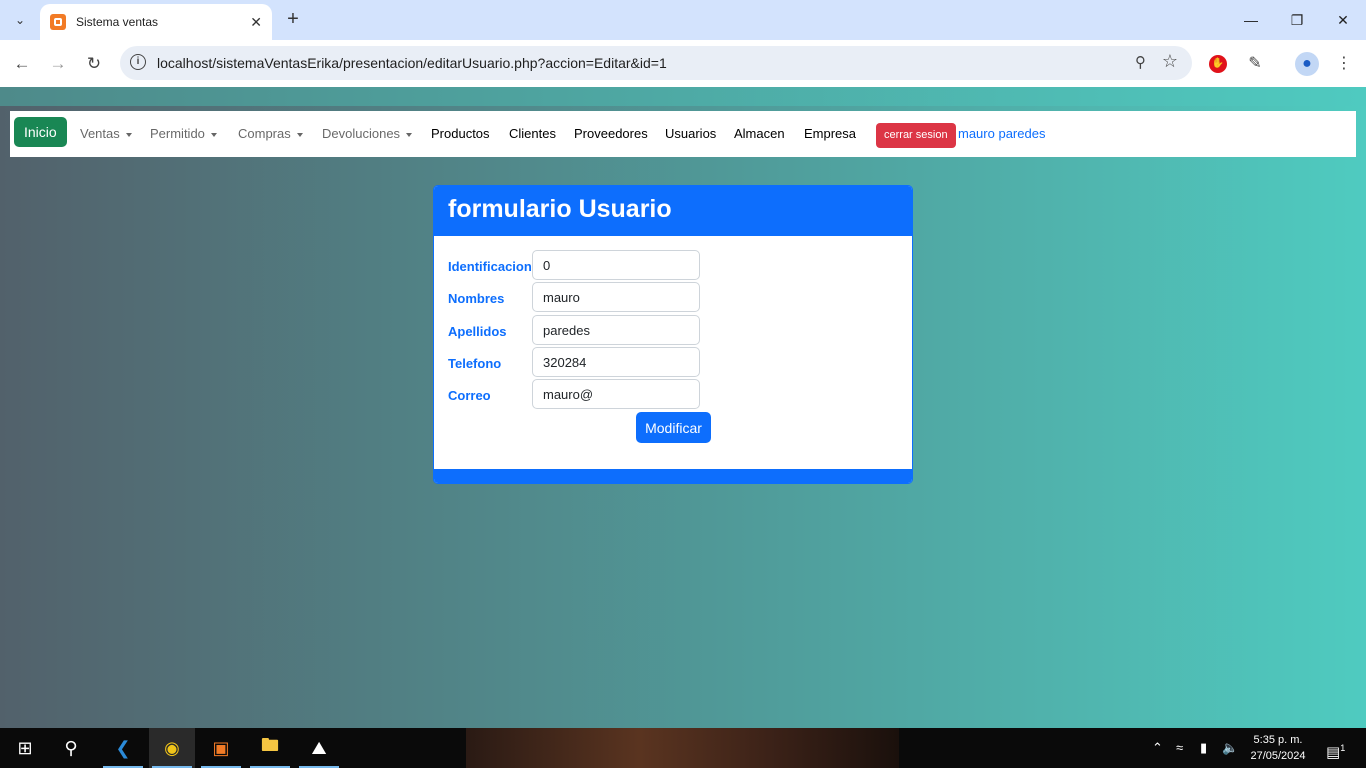 This screenshot has height=768, width=1366. Describe the element at coordinates (58, 64) in the screenshot. I see `forward-icon: →` at that location.